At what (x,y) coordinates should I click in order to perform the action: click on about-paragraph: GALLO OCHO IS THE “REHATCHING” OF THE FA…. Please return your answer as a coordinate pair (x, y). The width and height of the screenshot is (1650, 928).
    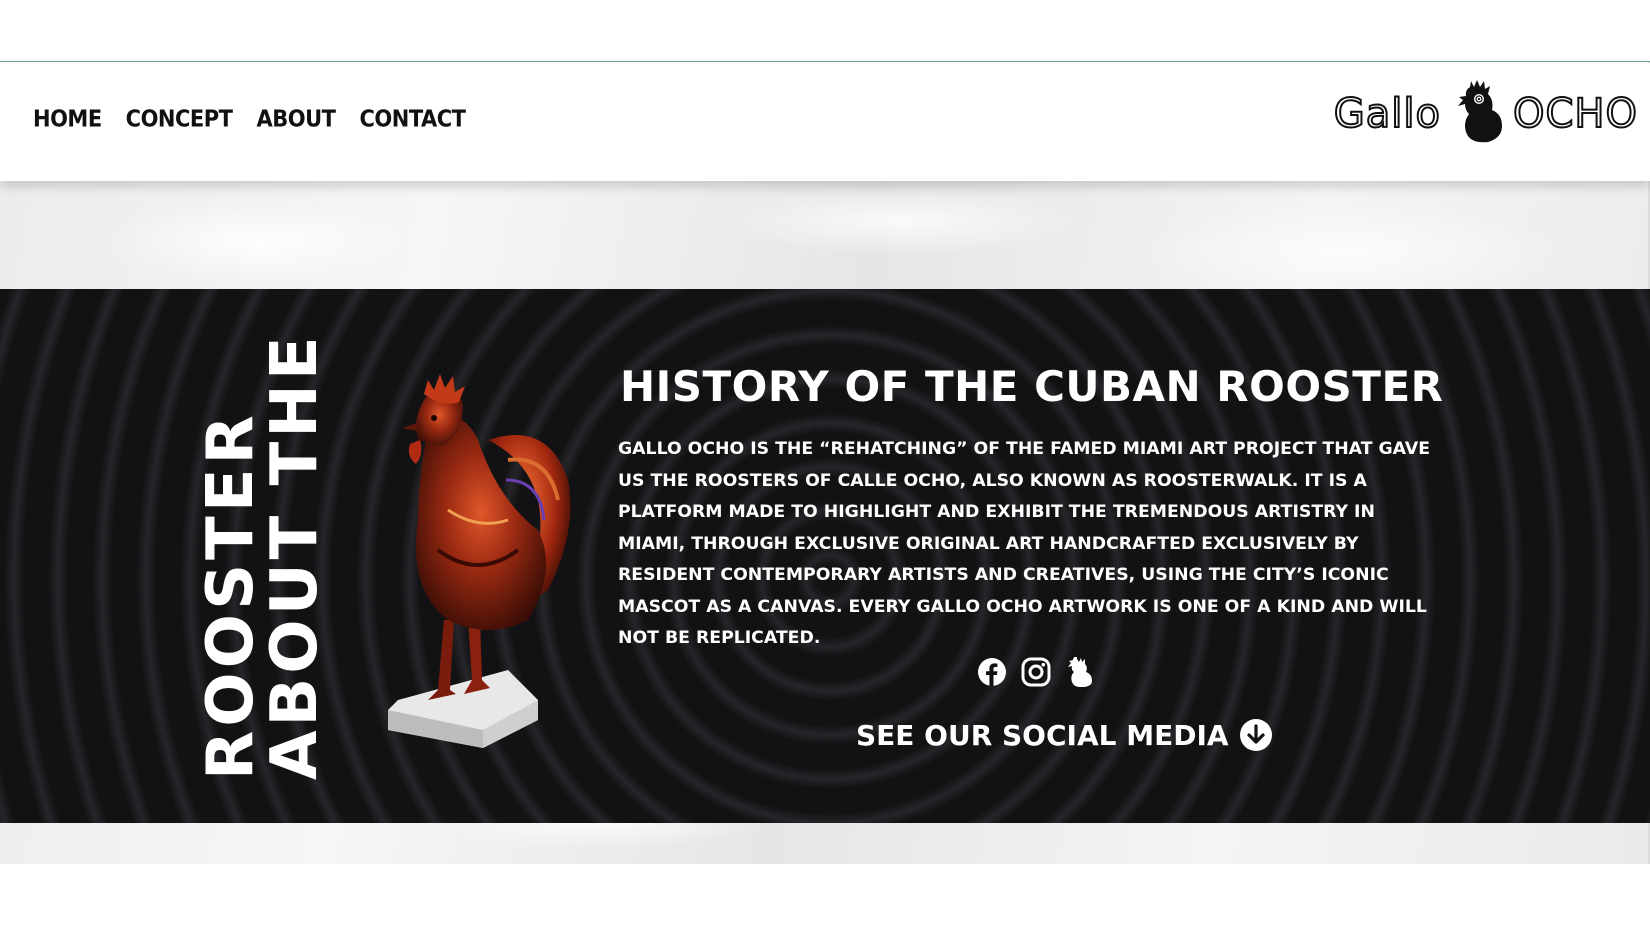
    Looking at the image, I should click on (1024, 543).